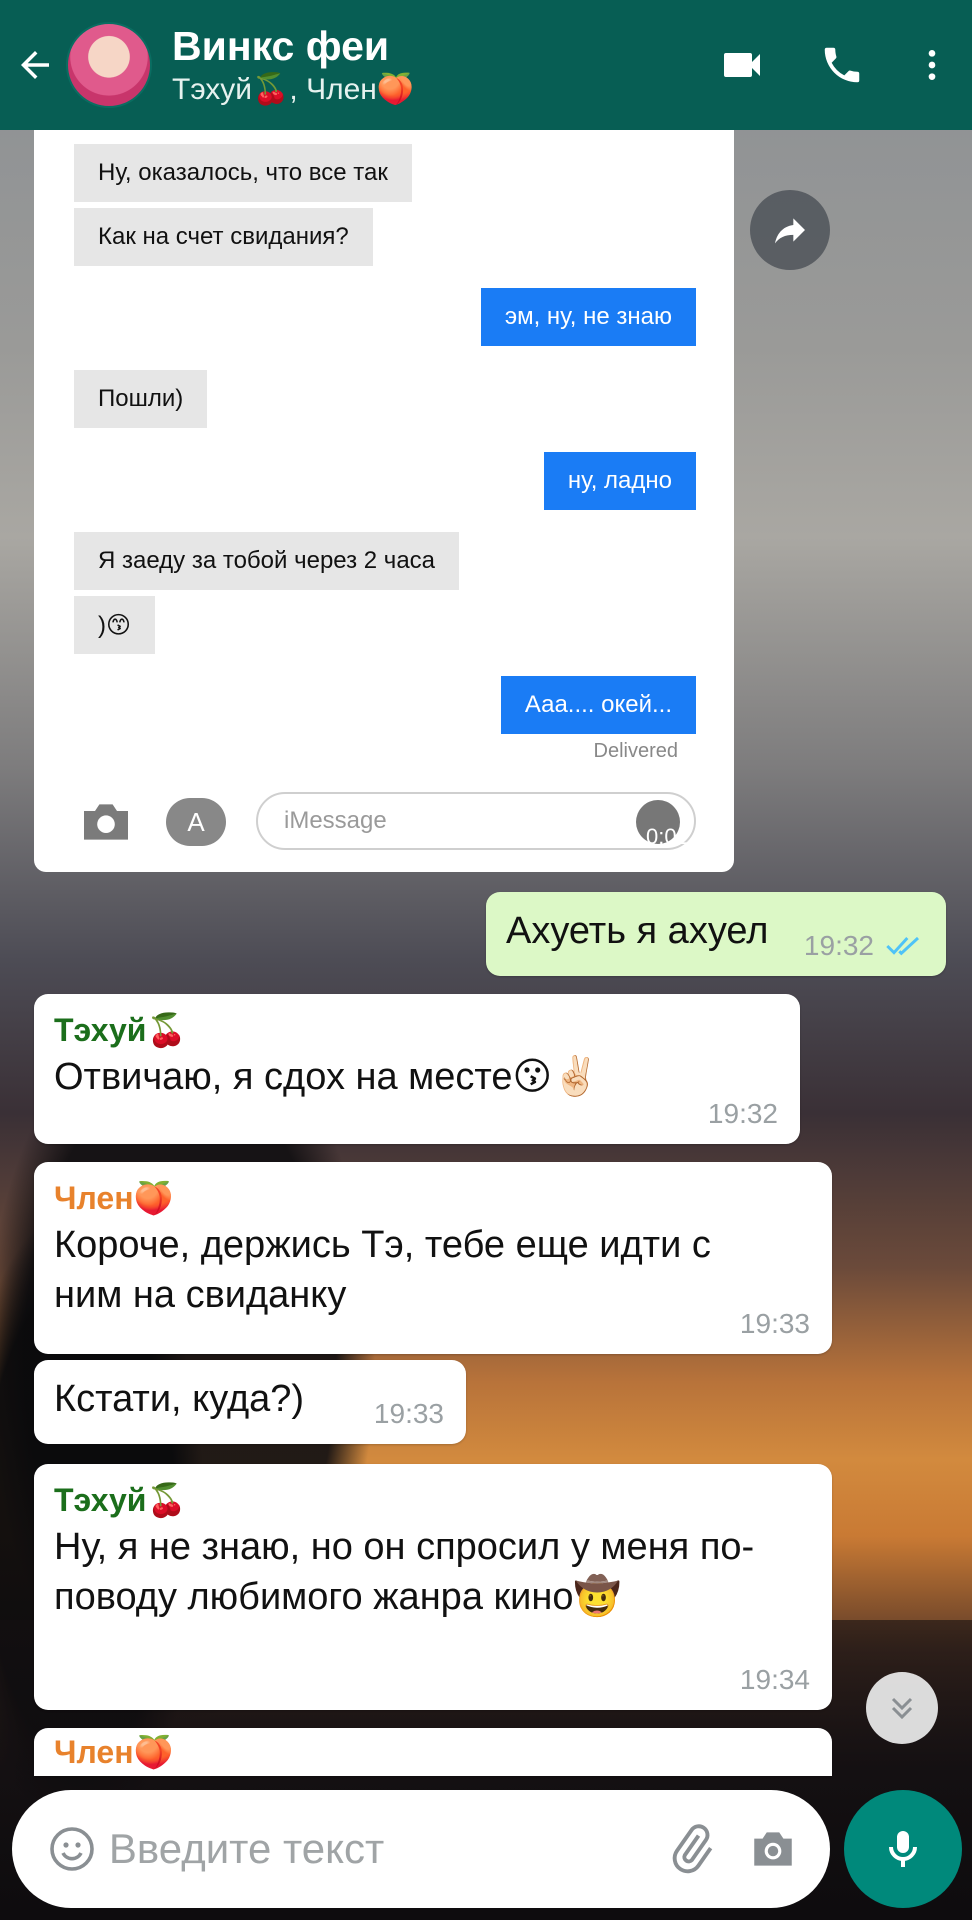 Image resolution: width=972 pixels, height=1920 pixels. What do you see at coordinates (667, 836) in the screenshot?
I see `image-timestamp: 0:02` at bounding box center [667, 836].